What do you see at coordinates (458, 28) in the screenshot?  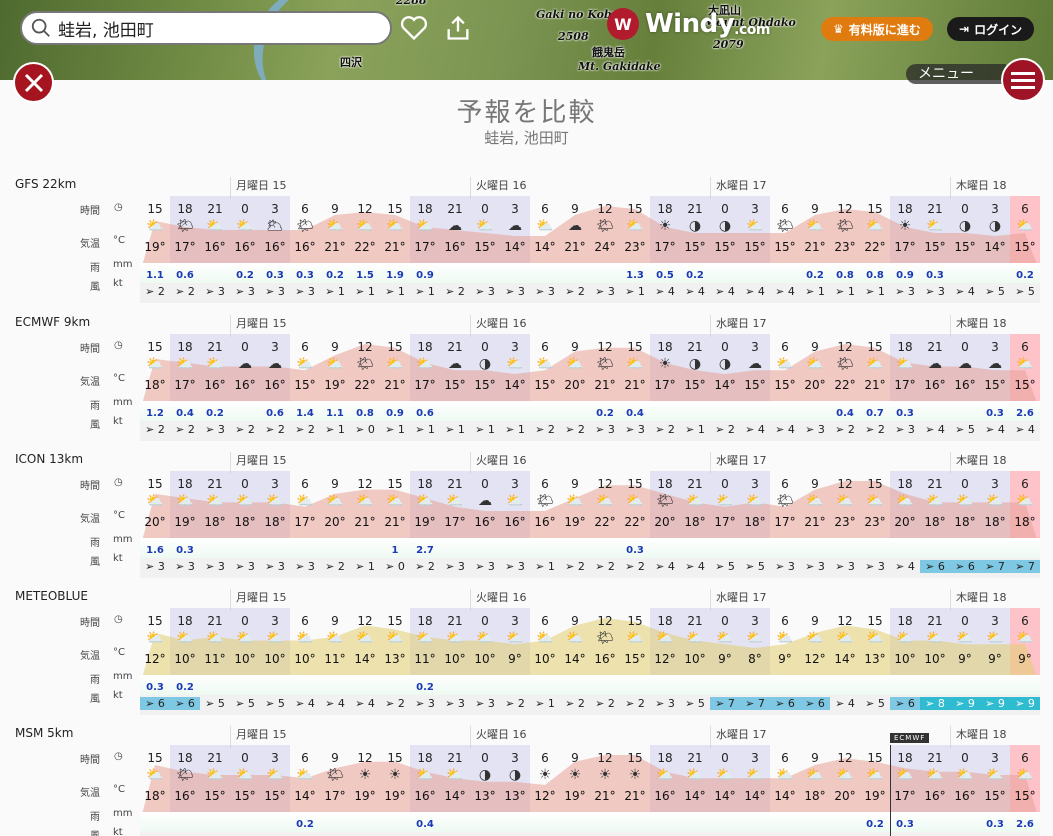 I see `share-icon` at bounding box center [458, 28].